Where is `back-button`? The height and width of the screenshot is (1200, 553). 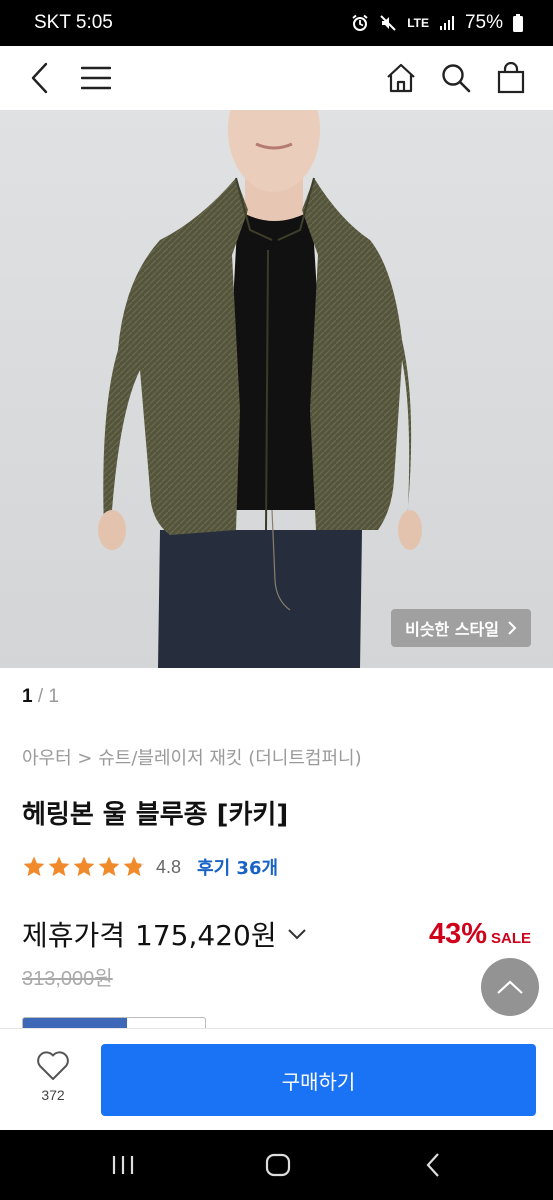
back-button is located at coordinates (40, 78).